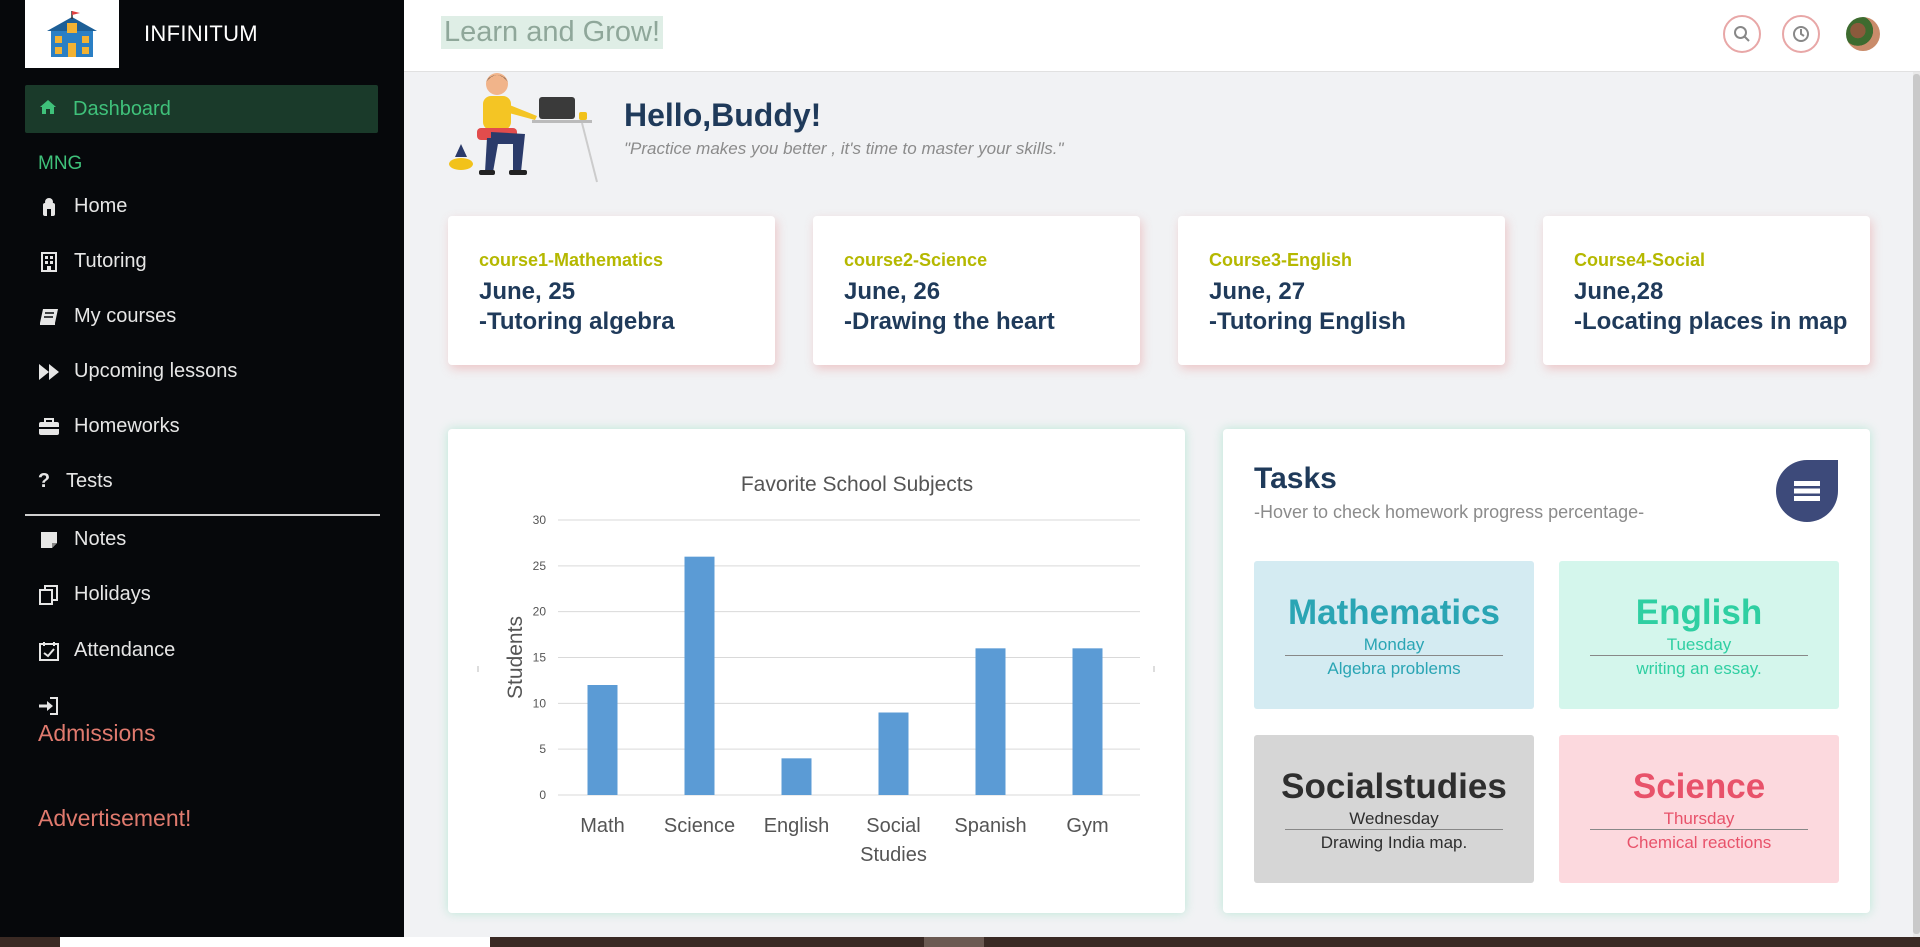 The height and width of the screenshot is (947, 1920). Describe the element at coordinates (542, 795) in the screenshot. I see `y-tick-label: 0` at that location.